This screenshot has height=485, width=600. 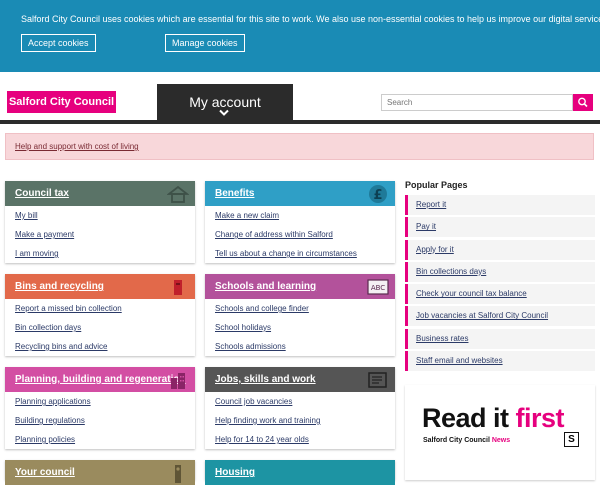 I want to click on popular-link: Pay it, so click(x=426, y=226).